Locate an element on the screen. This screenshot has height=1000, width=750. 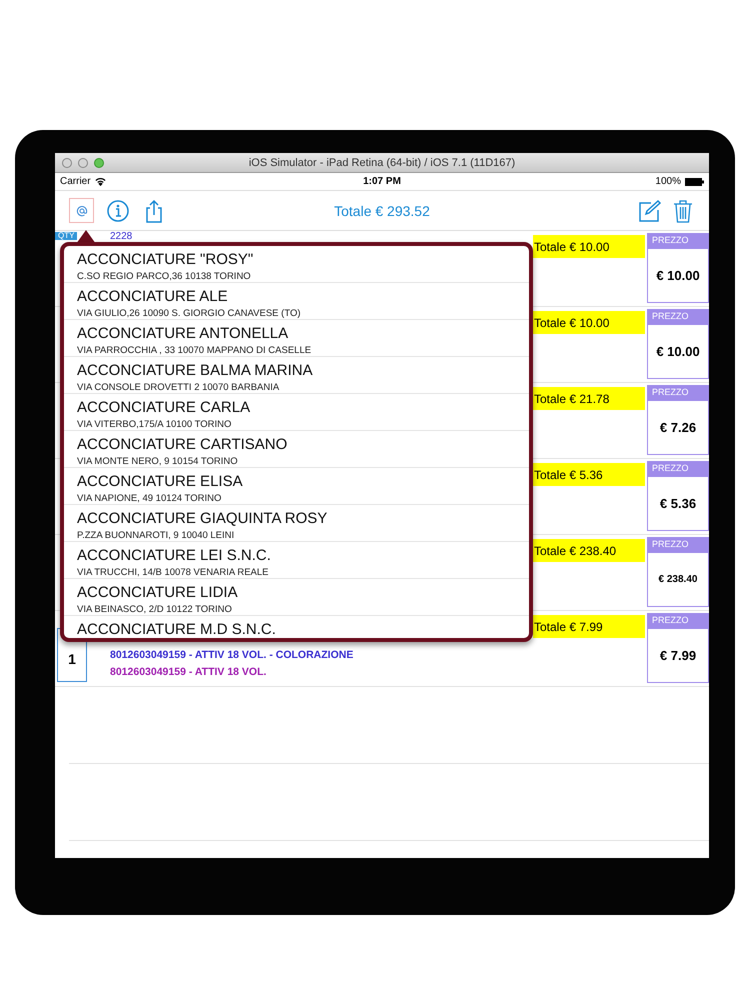
product-line: 8012603049159 - ATTIV 18 VOL. is located at coordinates (189, 672).